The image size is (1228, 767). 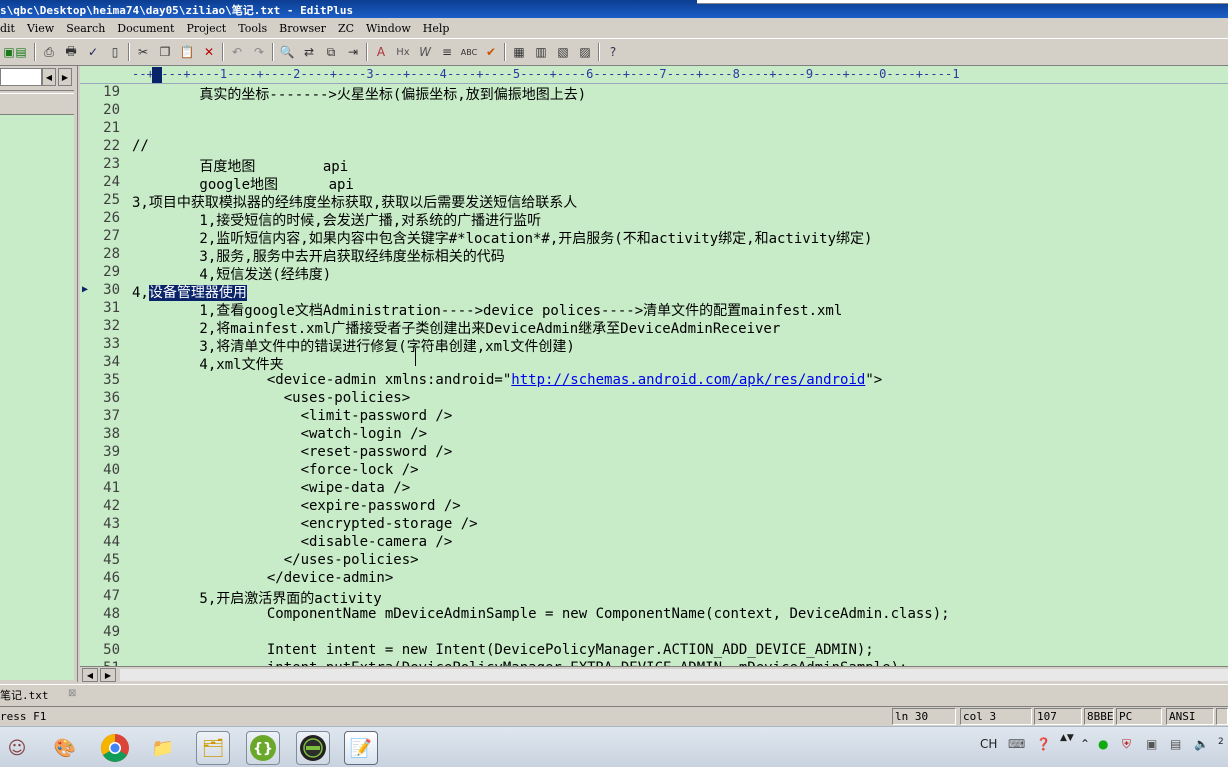 What do you see at coordinates (654, 183) in the screenshot?
I see `editor-line: 24 google地图 api` at bounding box center [654, 183].